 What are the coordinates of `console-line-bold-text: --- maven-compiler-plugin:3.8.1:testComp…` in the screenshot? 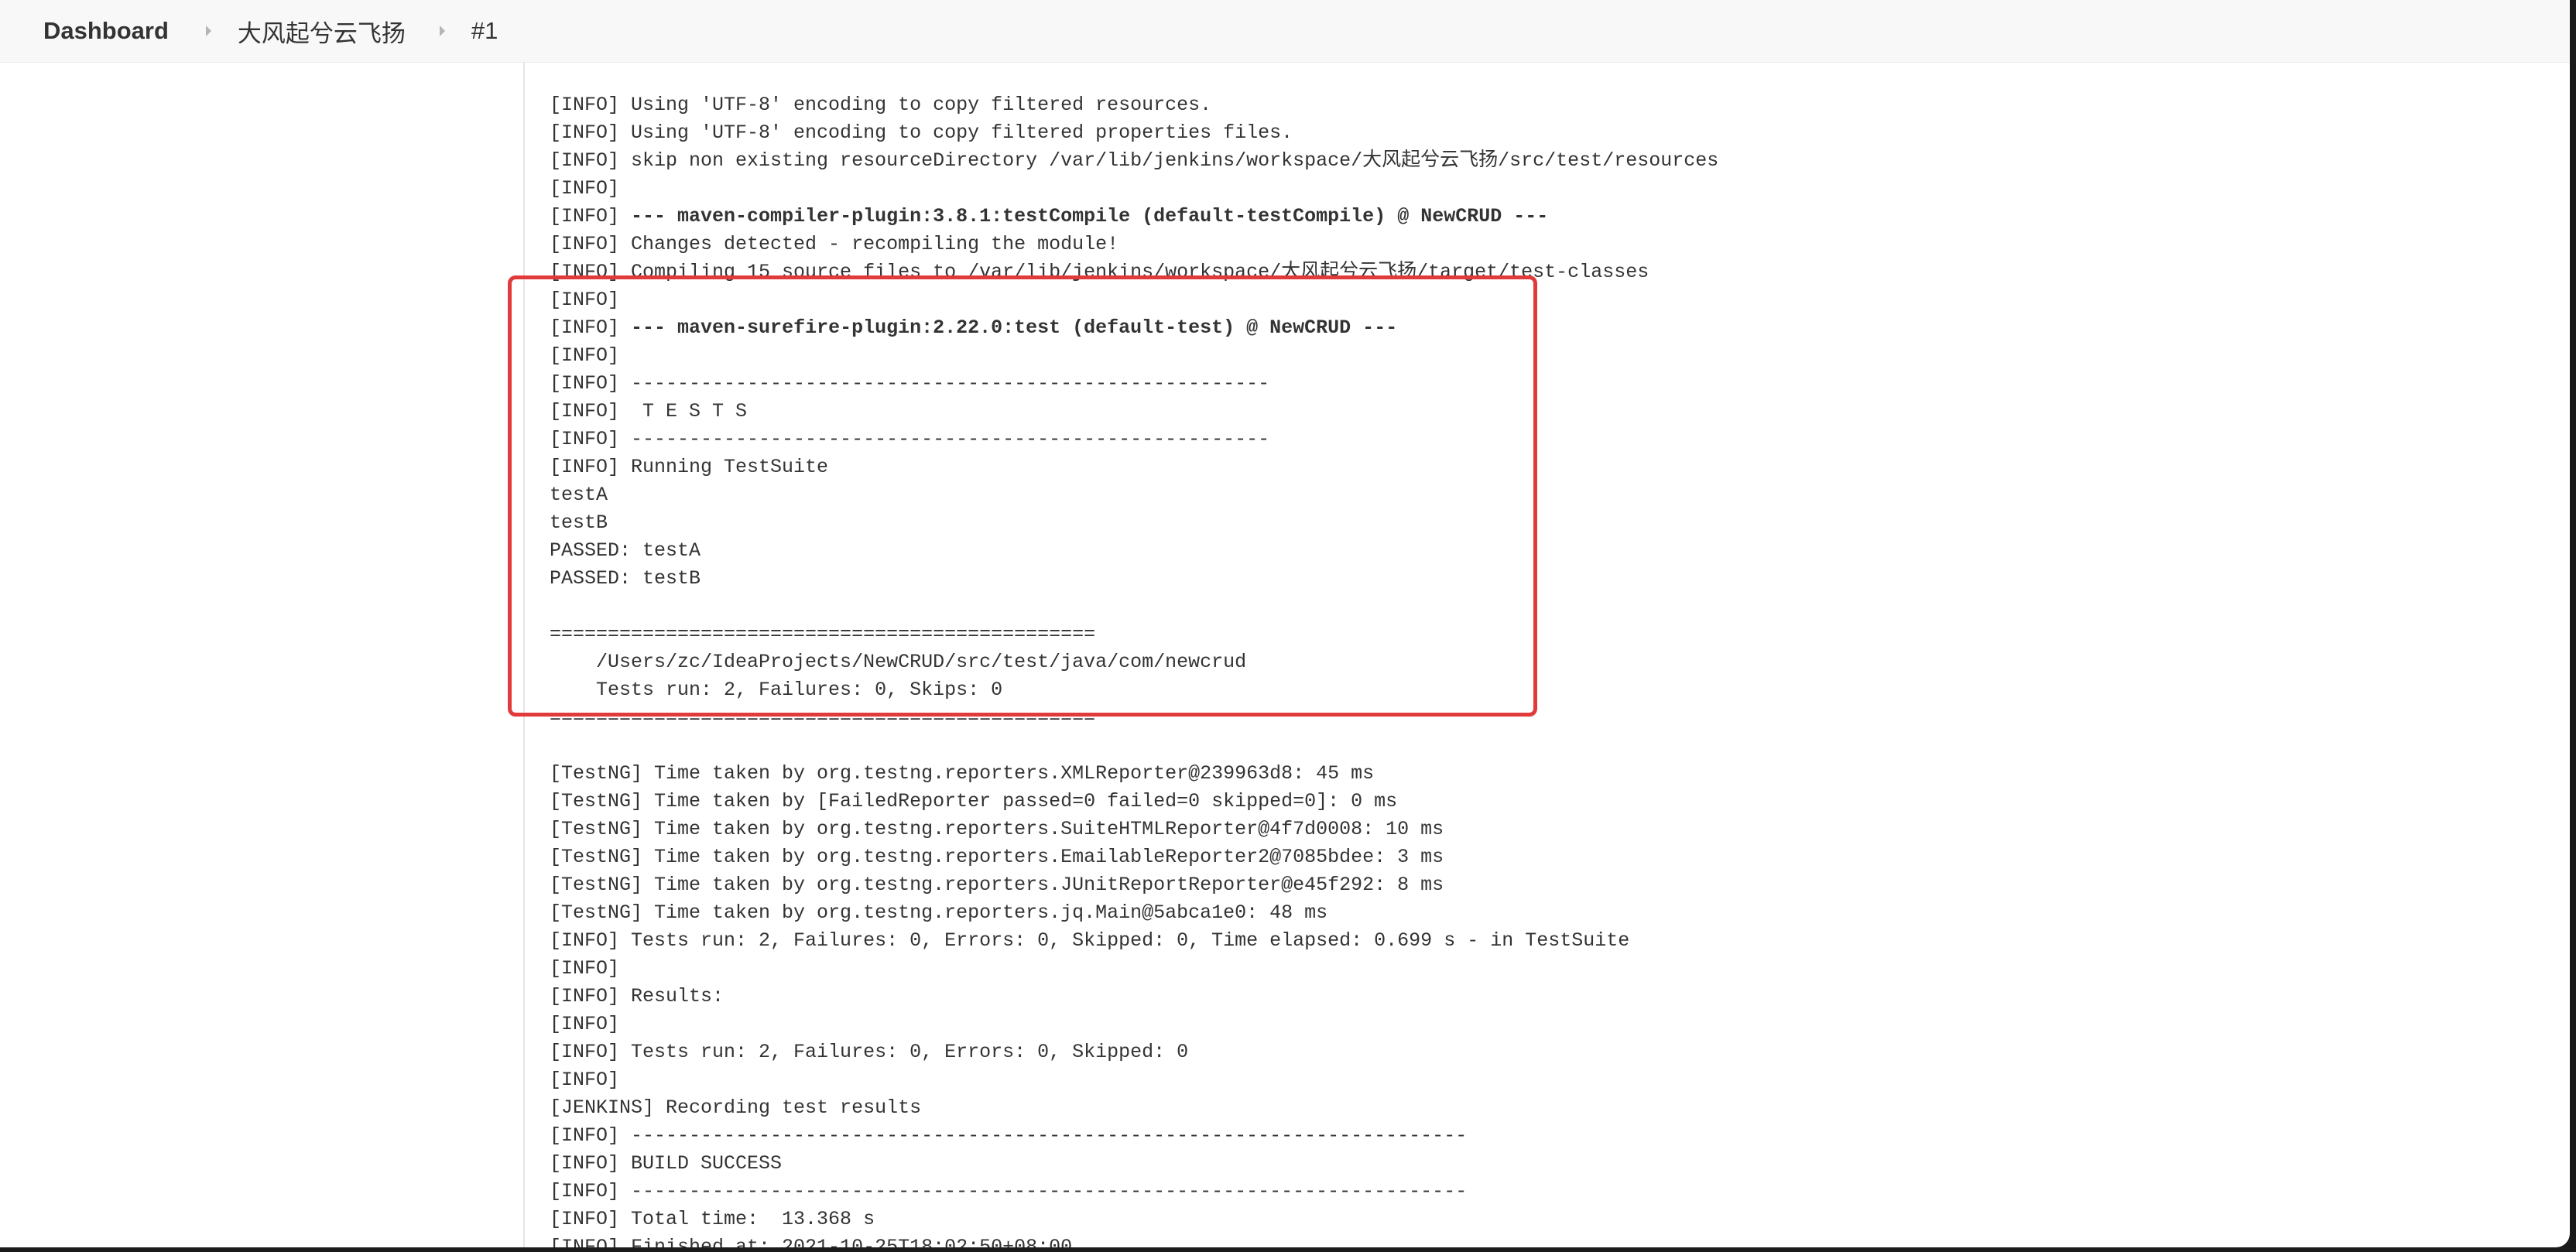 It's located at (1090, 216).